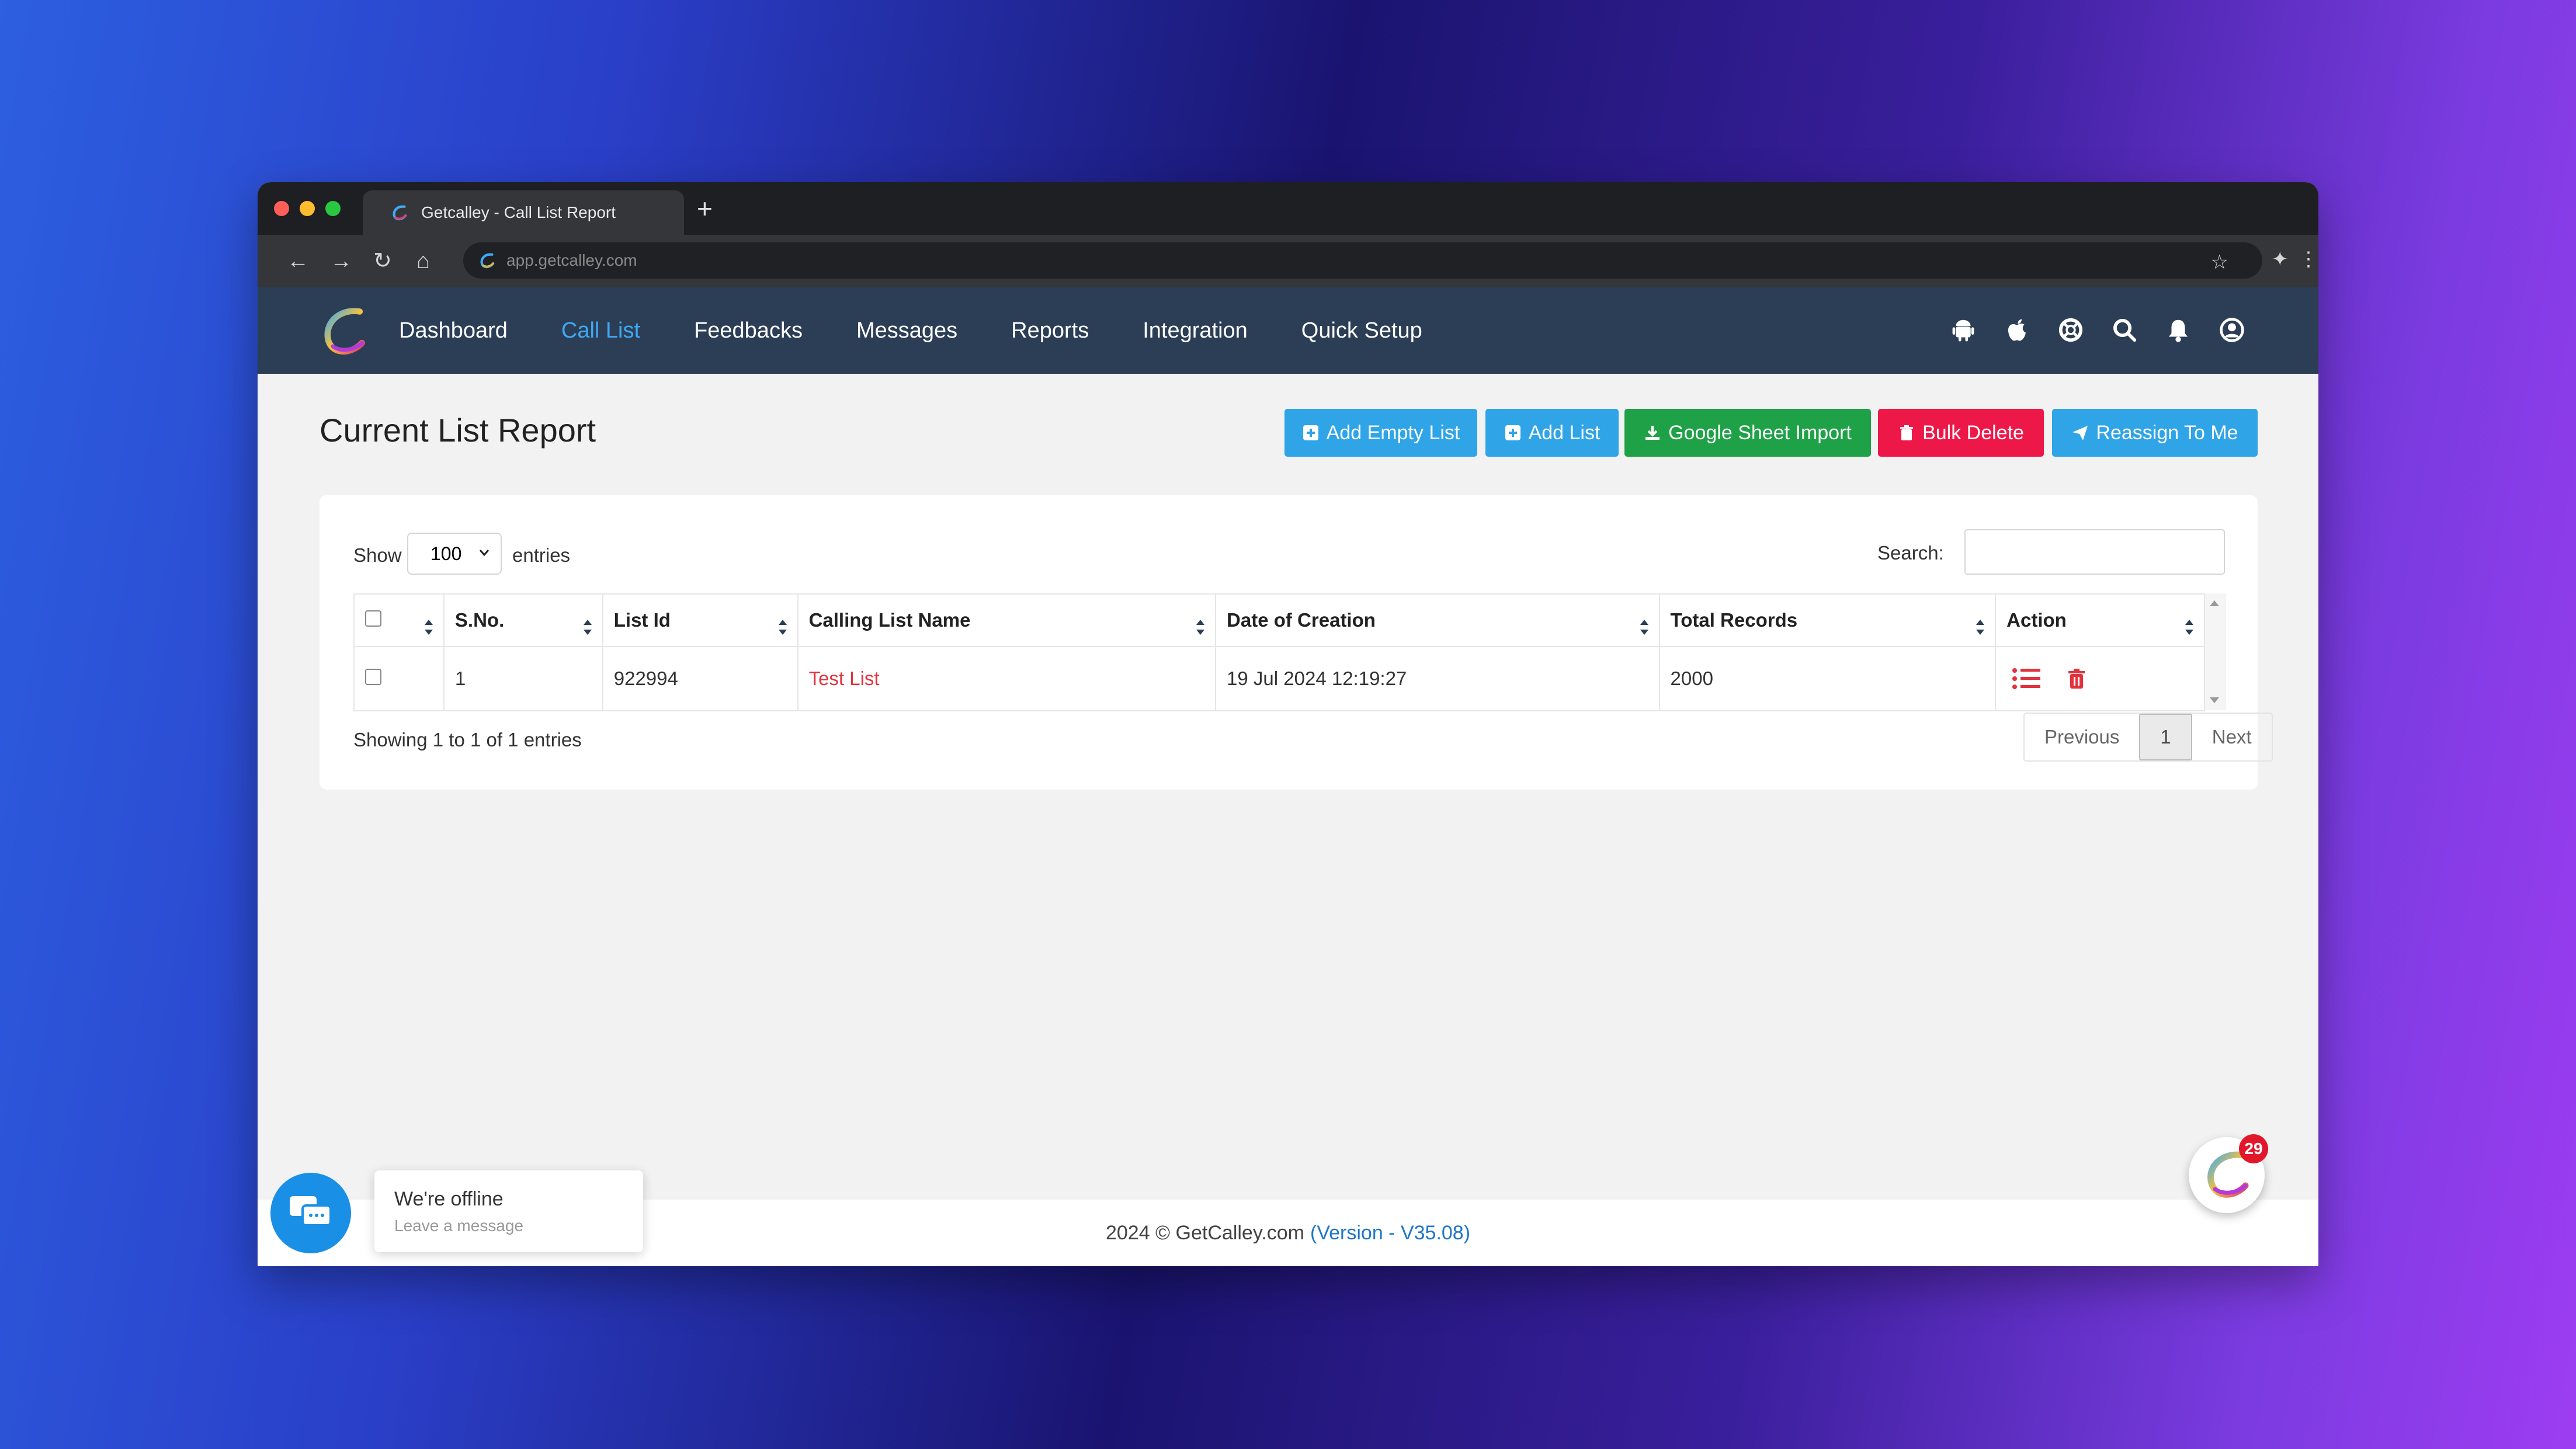  What do you see at coordinates (1361, 330) in the screenshot?
I see `nav-quick-setup: Quick Setup` at bounding box center [1361, 330].